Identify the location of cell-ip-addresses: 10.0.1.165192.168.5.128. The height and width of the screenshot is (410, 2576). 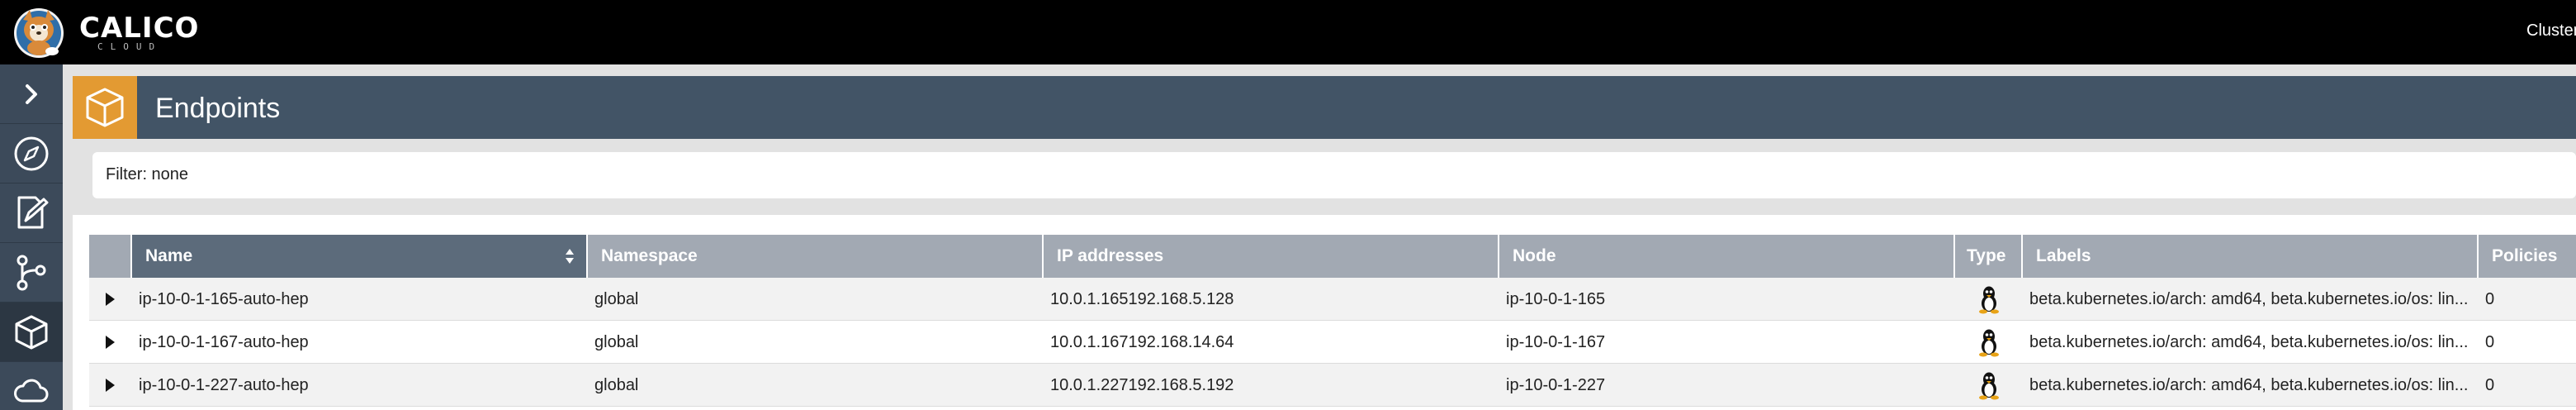
(1142, 299).